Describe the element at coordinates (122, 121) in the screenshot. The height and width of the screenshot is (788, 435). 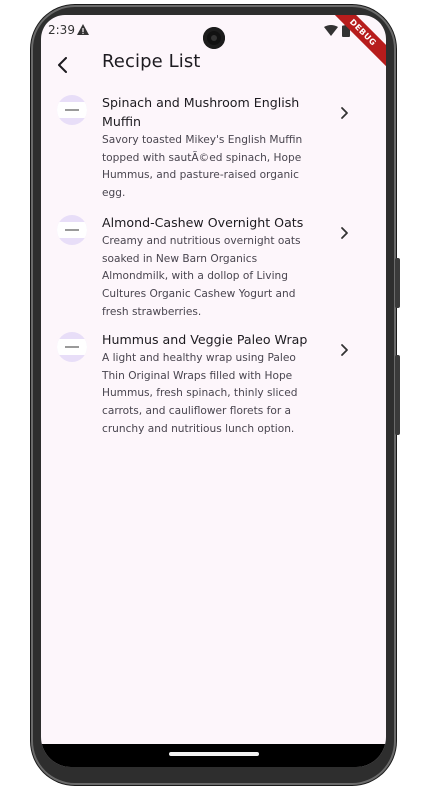
I see `recipe-title: Muffin` at that location.